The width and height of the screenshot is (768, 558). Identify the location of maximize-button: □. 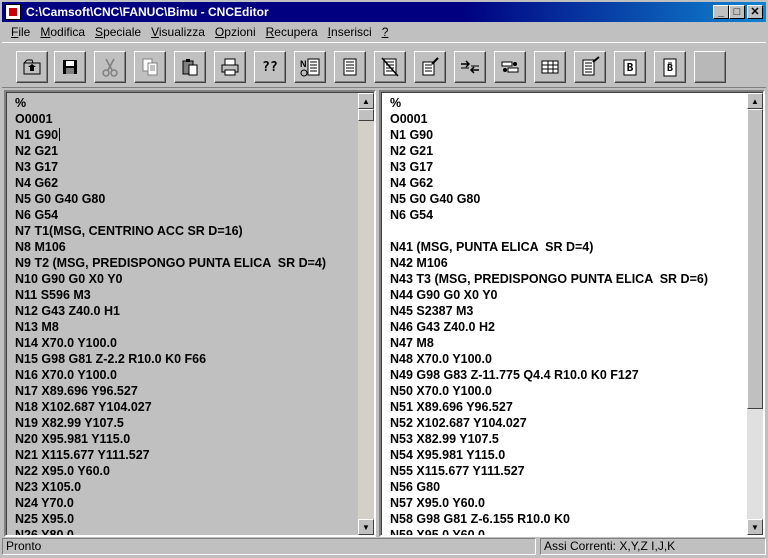
(737, 12).